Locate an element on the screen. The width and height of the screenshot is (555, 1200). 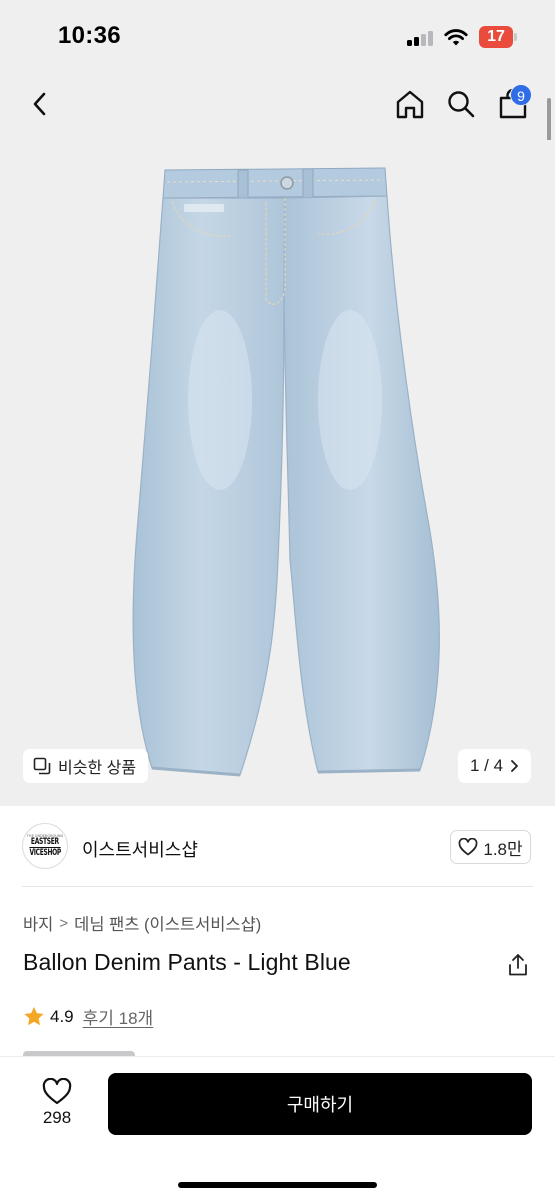
back-button is located at coordinates (40, 104).